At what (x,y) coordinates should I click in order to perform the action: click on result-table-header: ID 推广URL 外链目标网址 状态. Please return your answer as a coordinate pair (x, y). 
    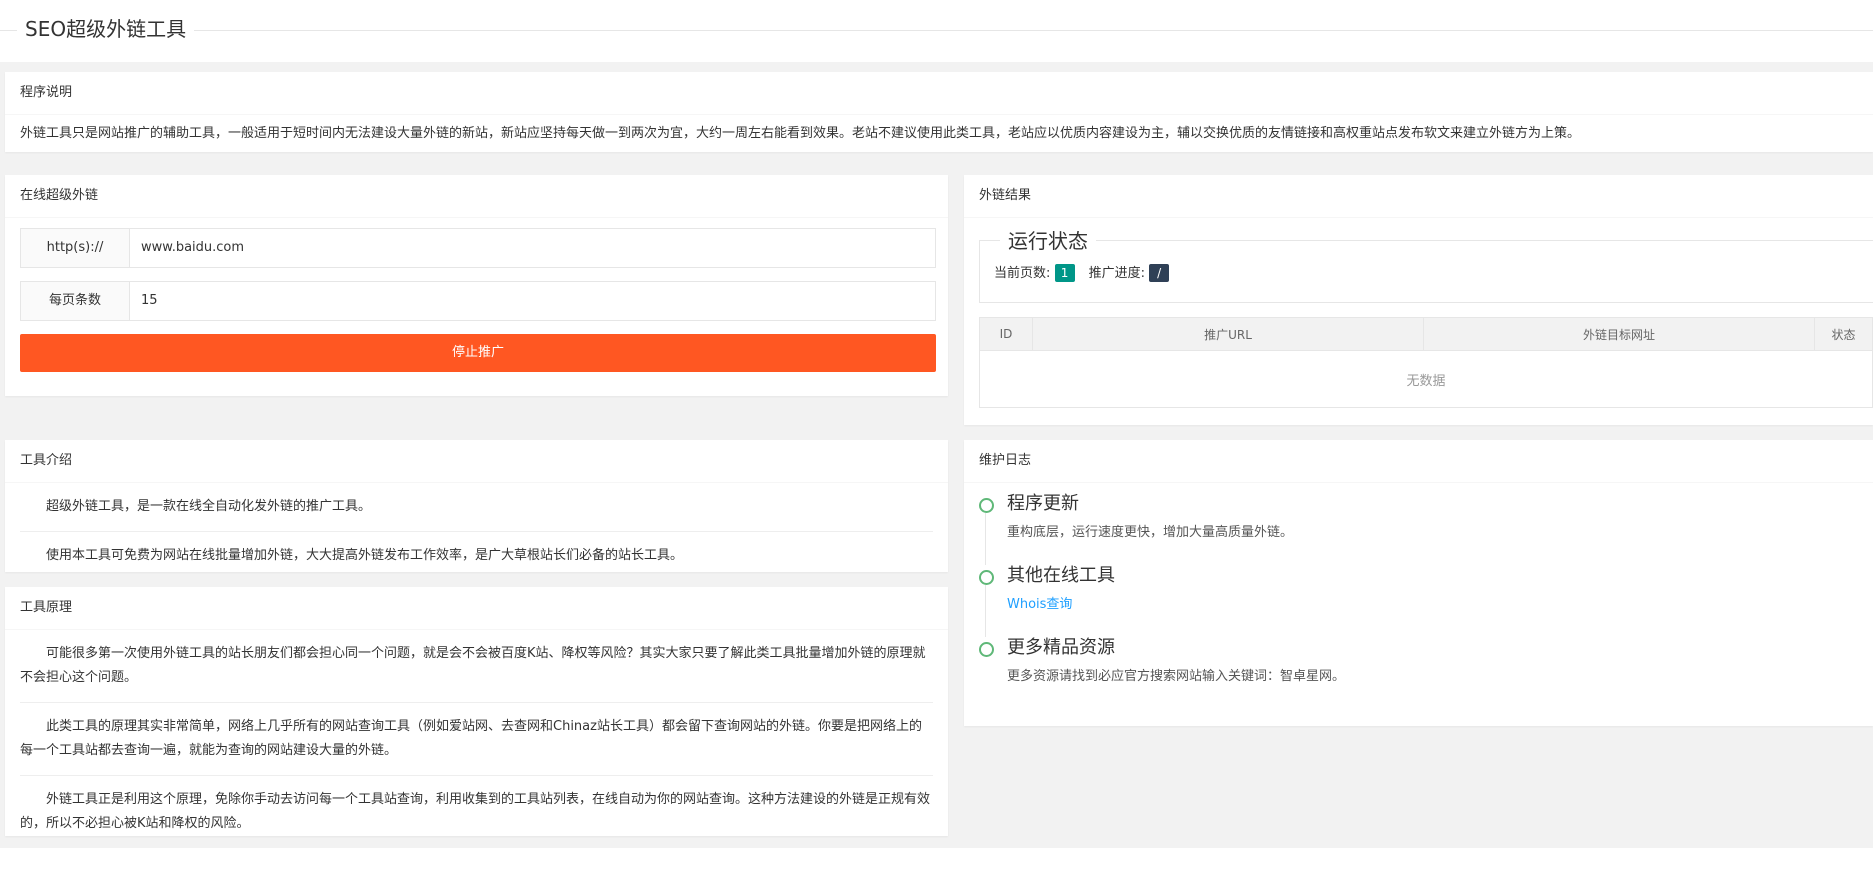
    Looking at the image, I should click on (1426, 334).